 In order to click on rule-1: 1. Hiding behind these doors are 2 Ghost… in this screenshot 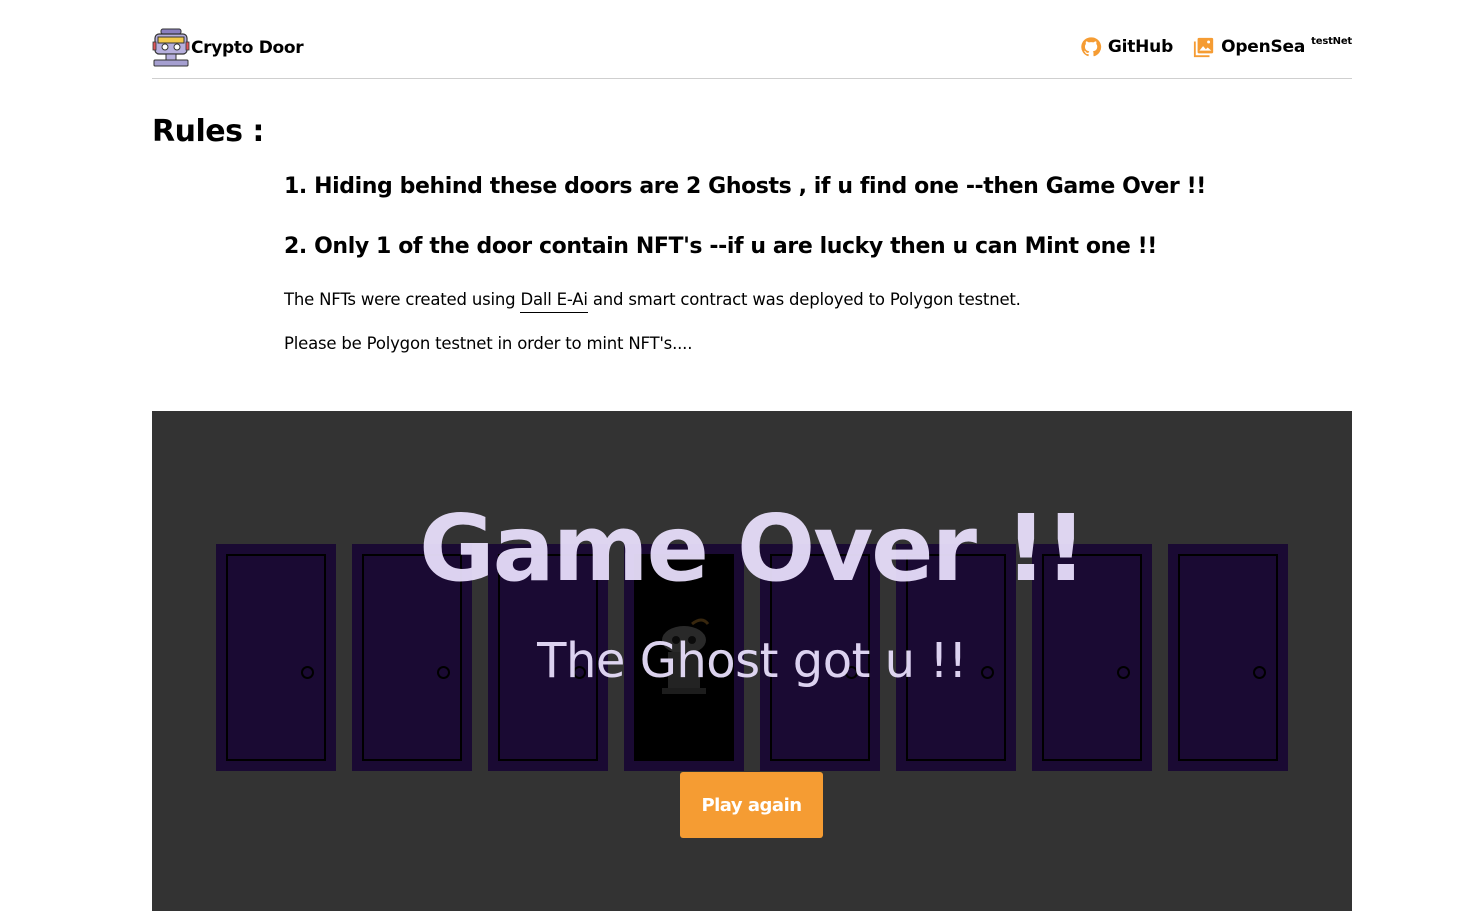, I will do `click(745, 186)`.